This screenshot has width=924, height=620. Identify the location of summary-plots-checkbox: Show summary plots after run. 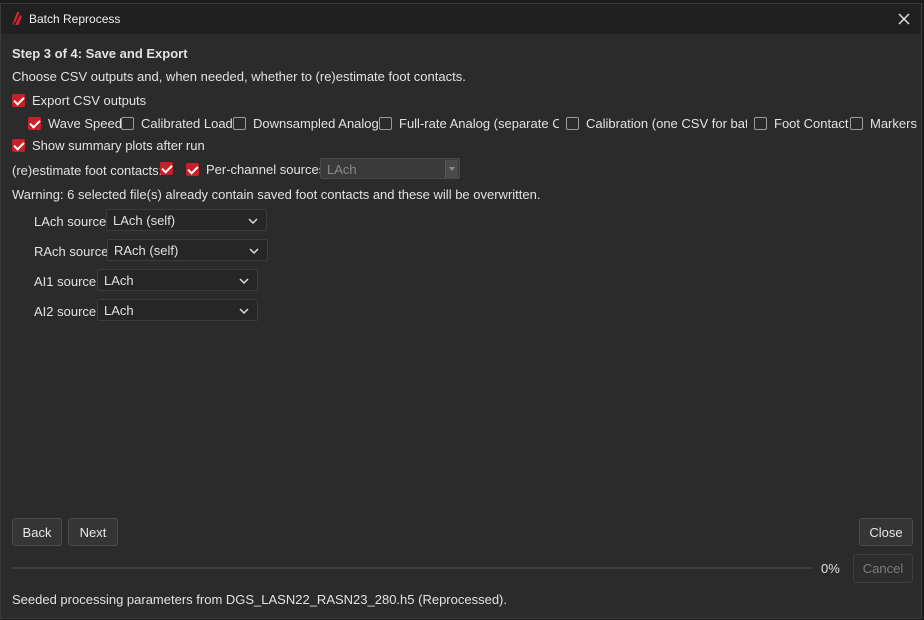
(108, 145).